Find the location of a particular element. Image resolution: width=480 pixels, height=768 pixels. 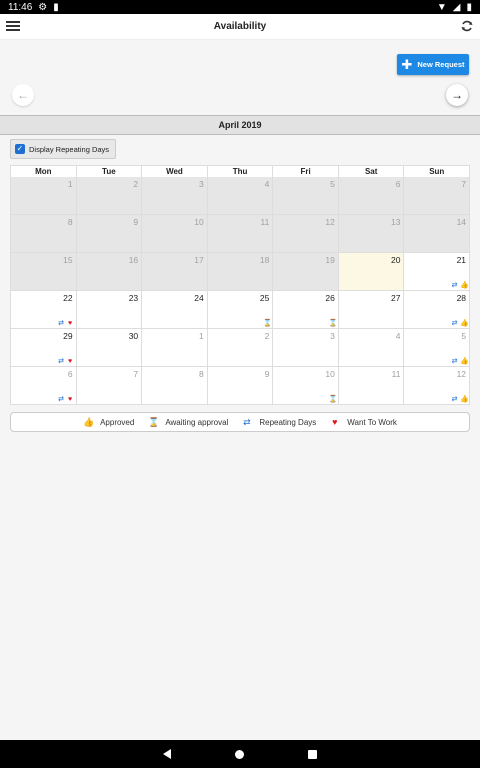

day-number: 29 is located at coordinates (68, 336).